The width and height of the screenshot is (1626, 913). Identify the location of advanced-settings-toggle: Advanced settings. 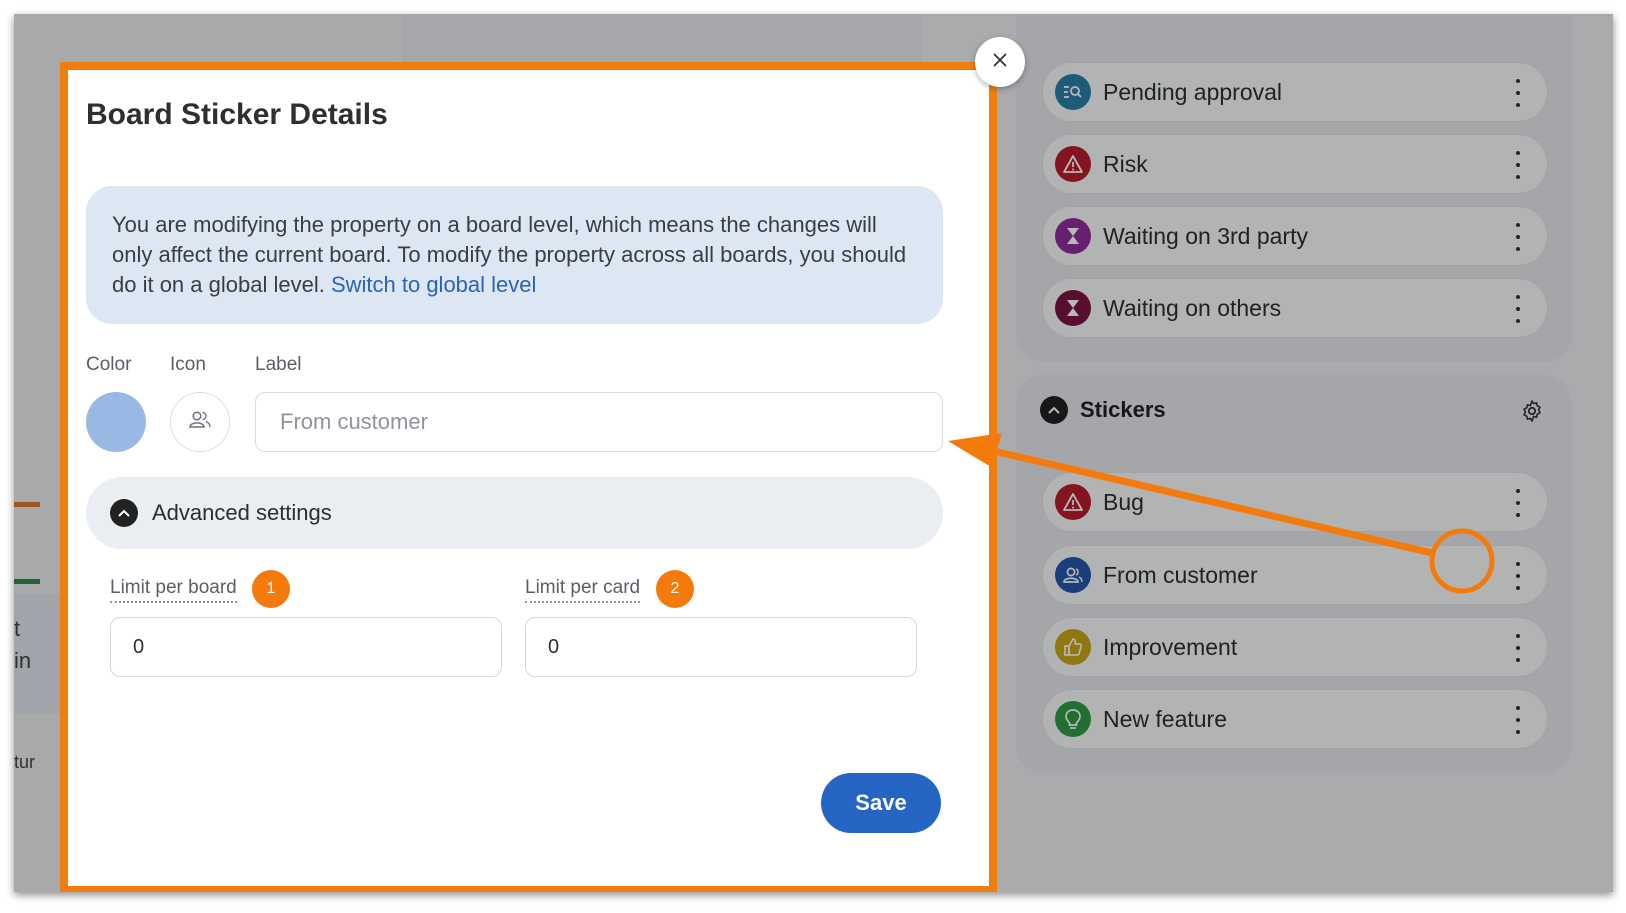
(514, 513).